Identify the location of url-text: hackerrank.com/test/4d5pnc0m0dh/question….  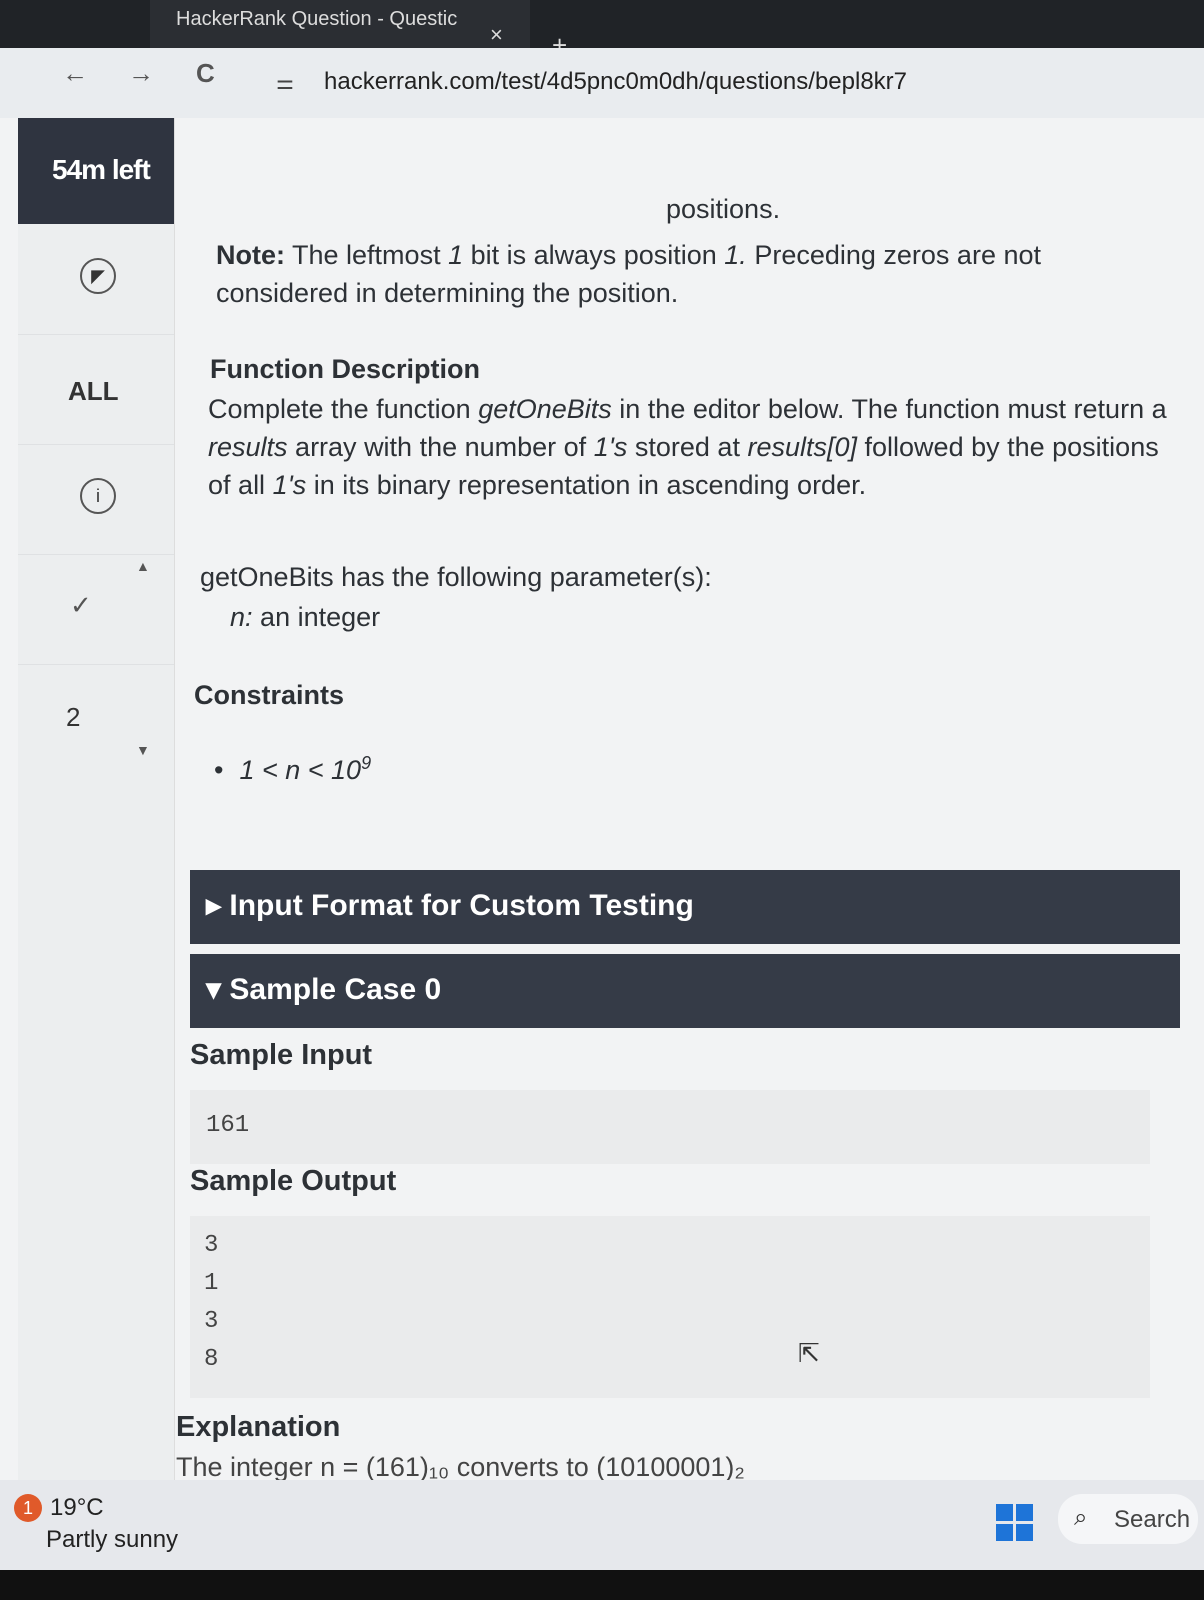
(615, 82).